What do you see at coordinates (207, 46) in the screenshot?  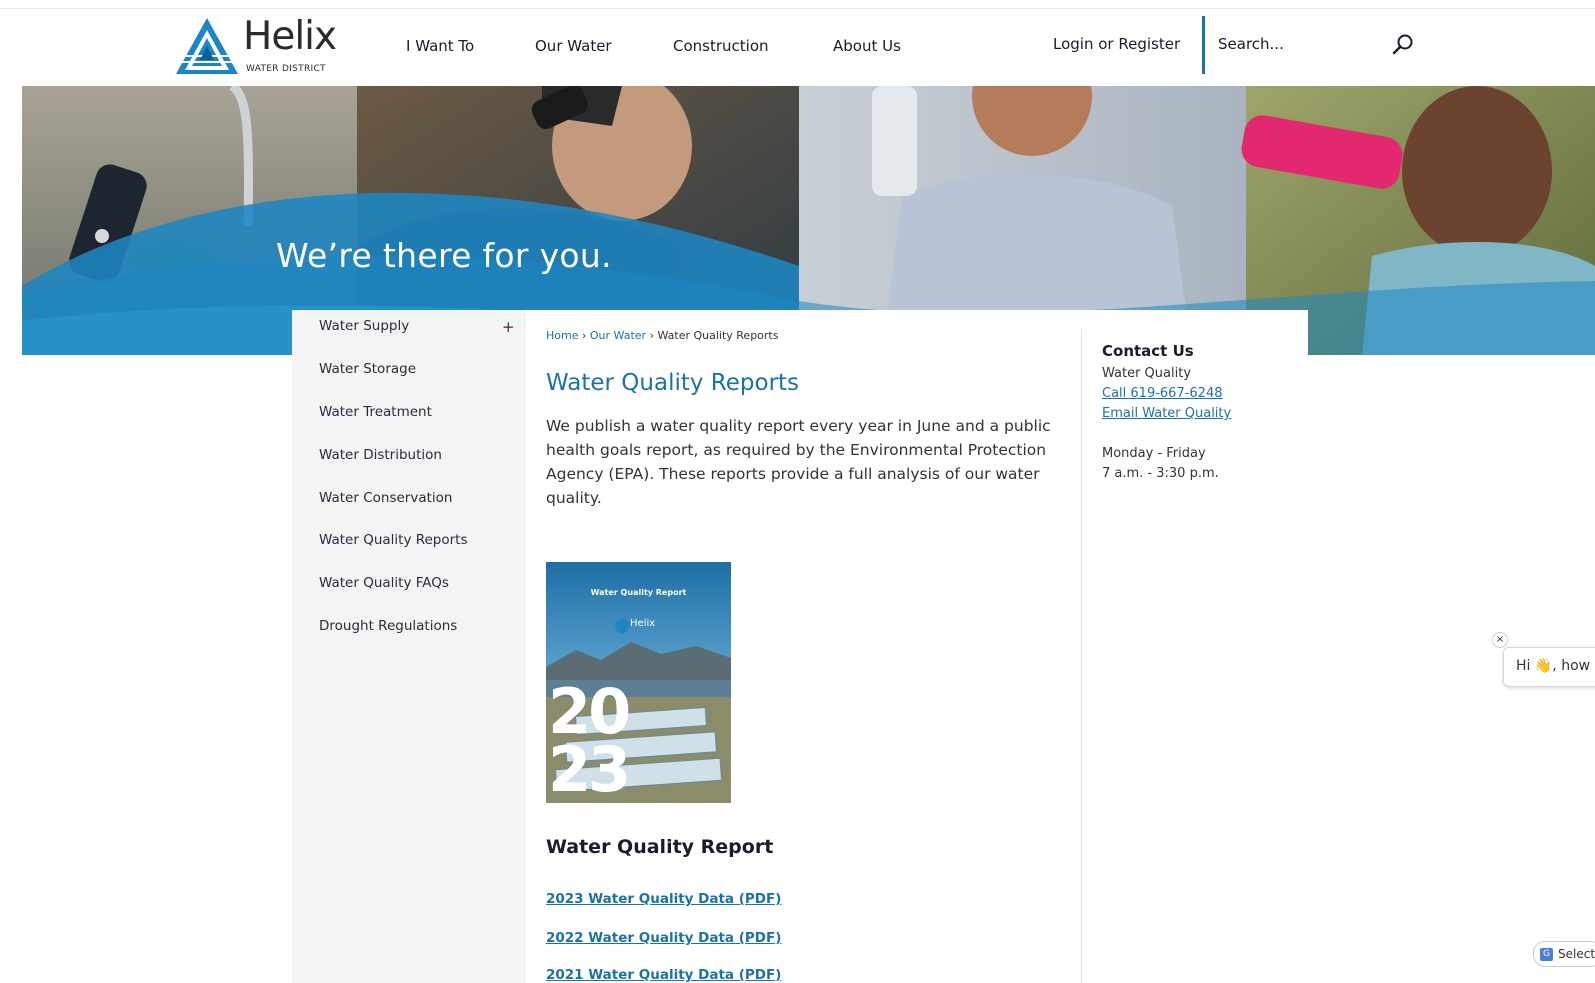 I see `helix-triangle-icon` at bounding box center [207, 46].